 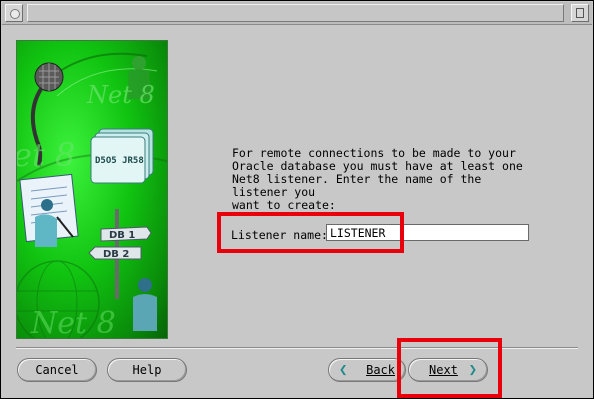 What do you see at coordinates (120, 95) in the screenshot?
I see `net8-watermark-top: Net 8` at bounding box center [120, 95].